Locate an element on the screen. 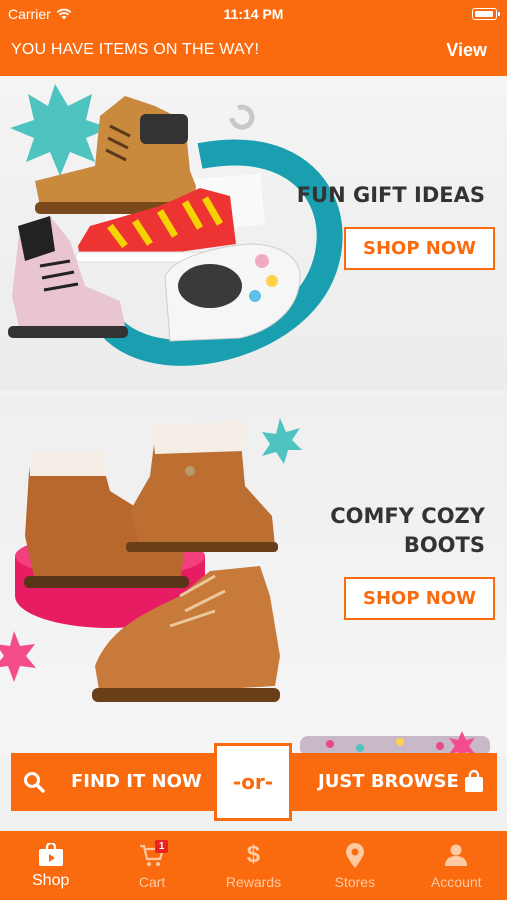 This screenshot has height=900, width=507. cozy-boots-heading-line-2: BOOTS is located at coordinates (444, 545).